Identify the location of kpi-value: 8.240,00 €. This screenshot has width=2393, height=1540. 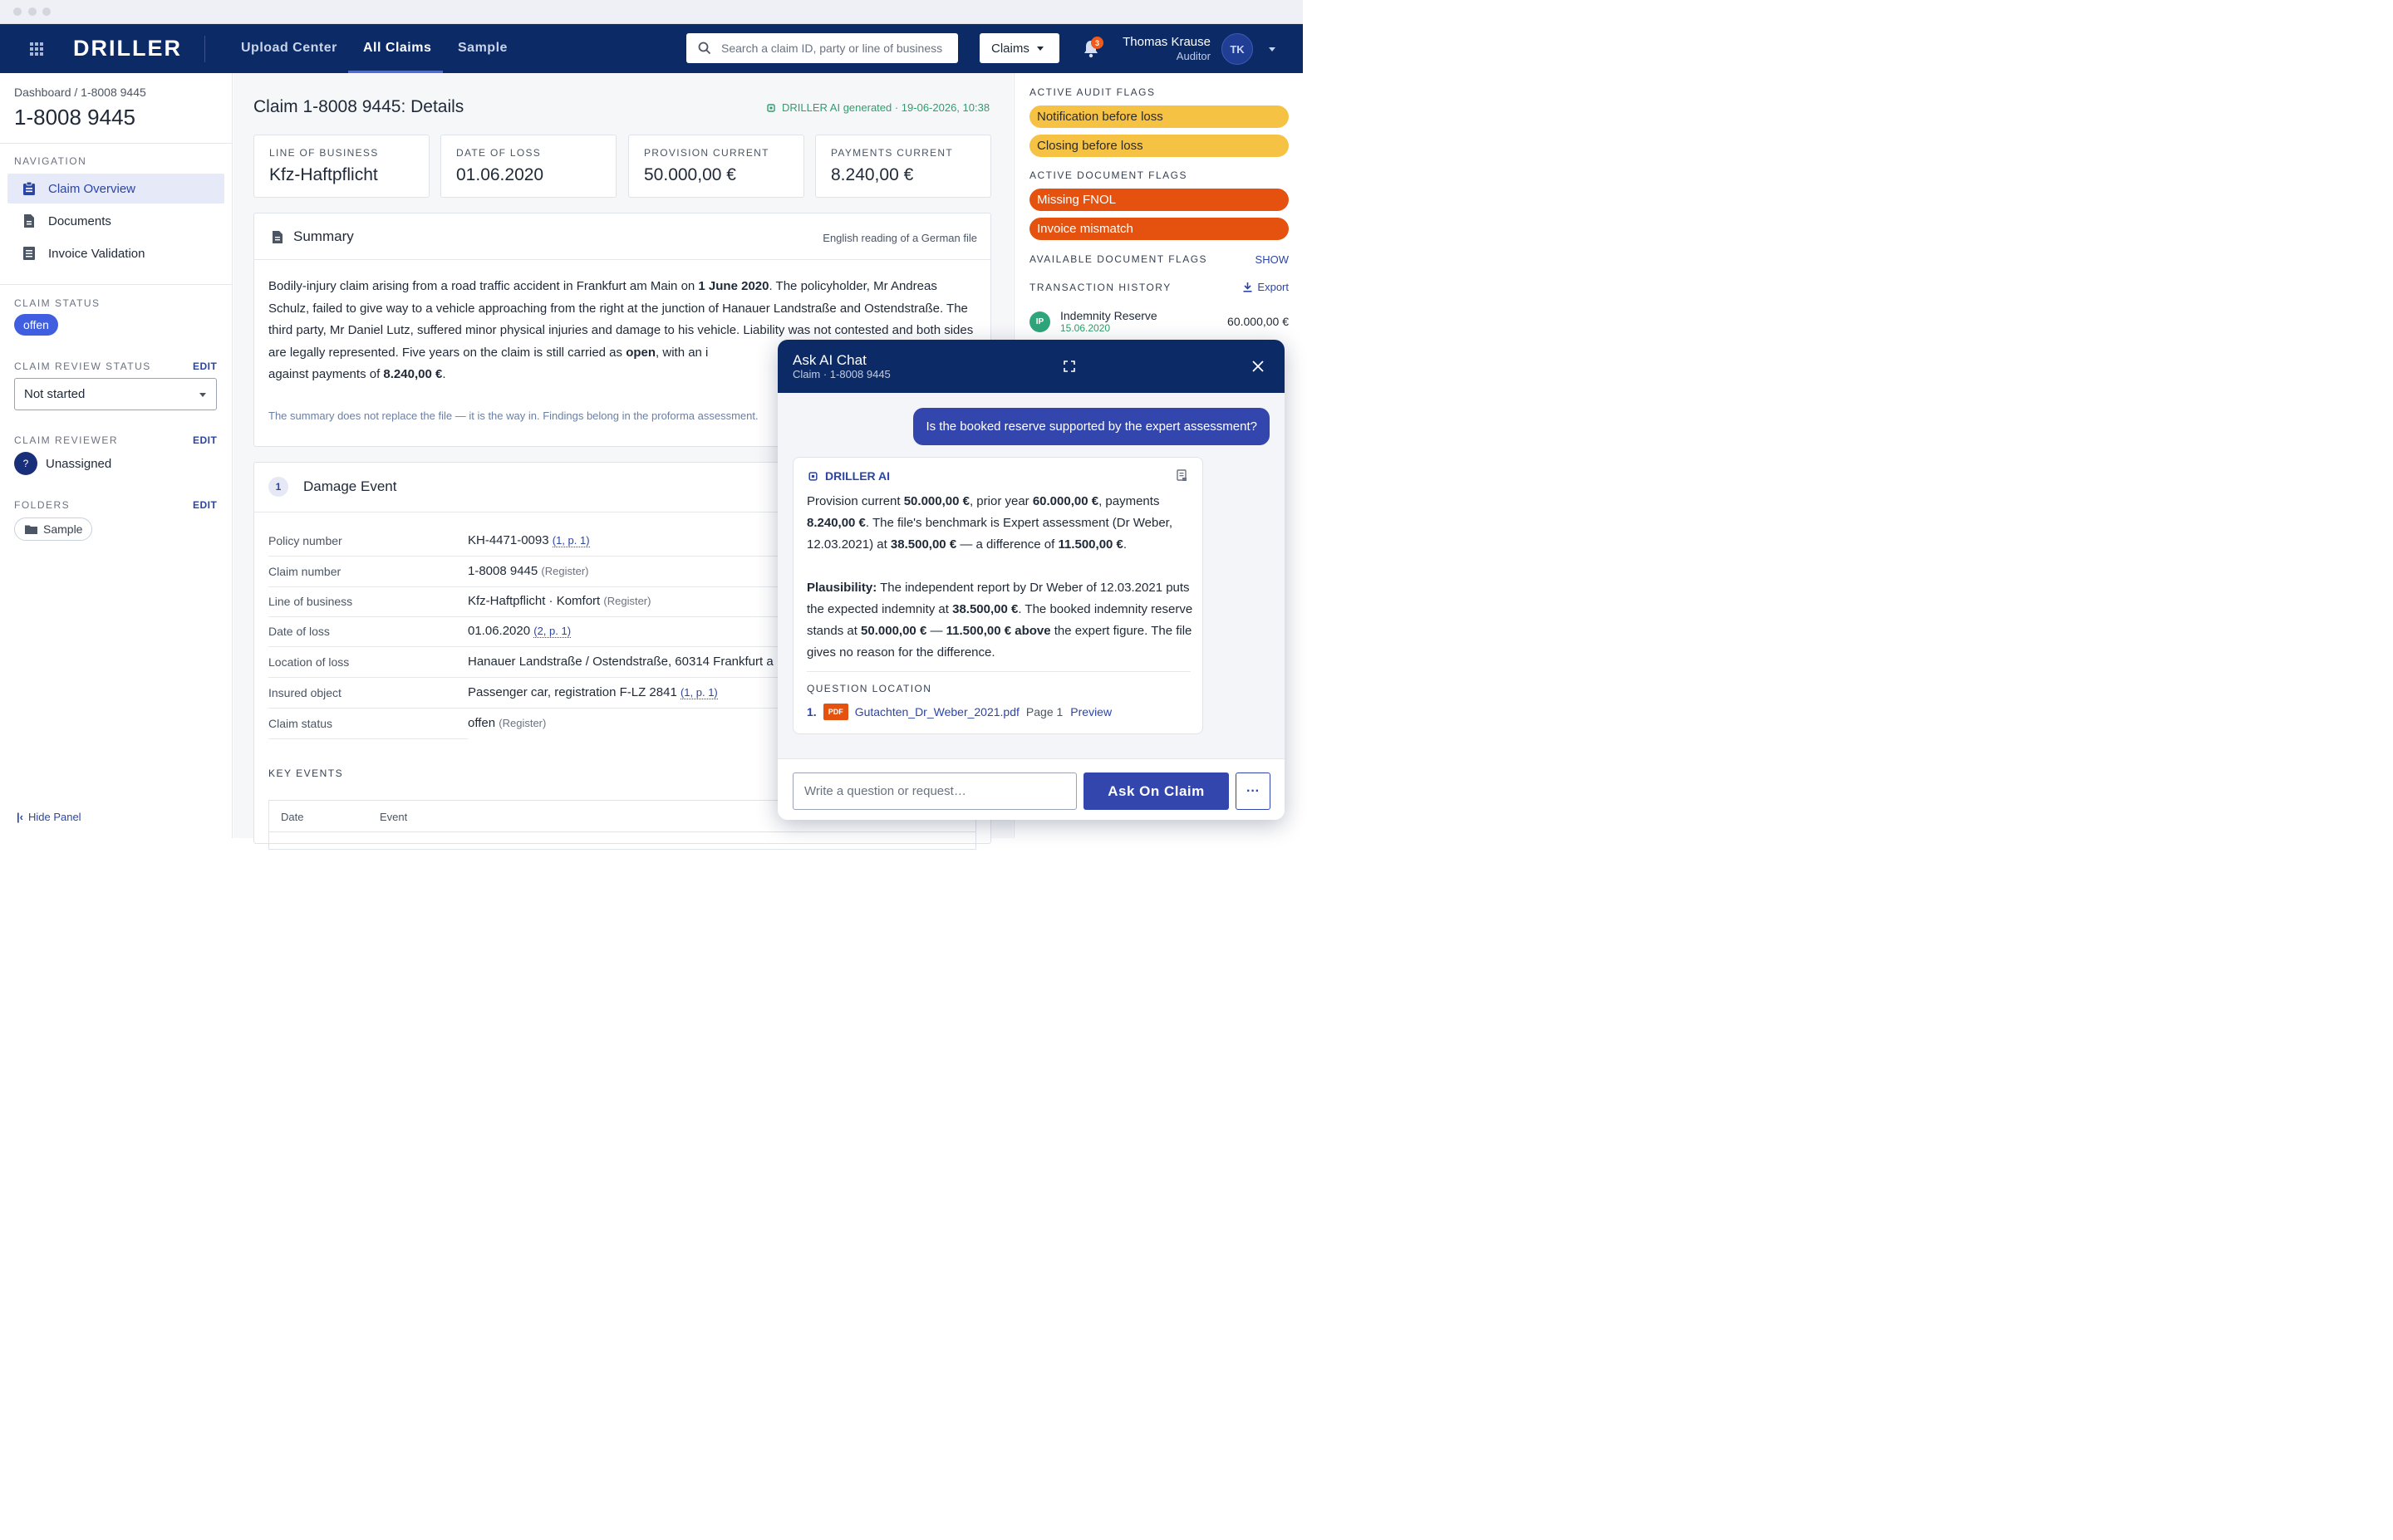
(872, 174).